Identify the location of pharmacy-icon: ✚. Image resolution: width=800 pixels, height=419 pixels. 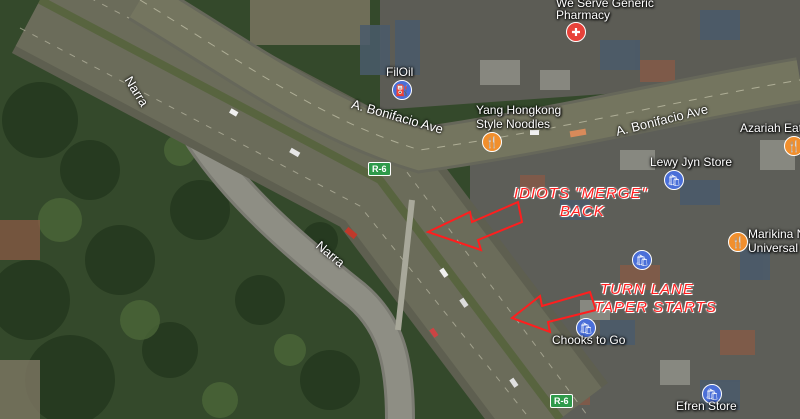
(576, 32).